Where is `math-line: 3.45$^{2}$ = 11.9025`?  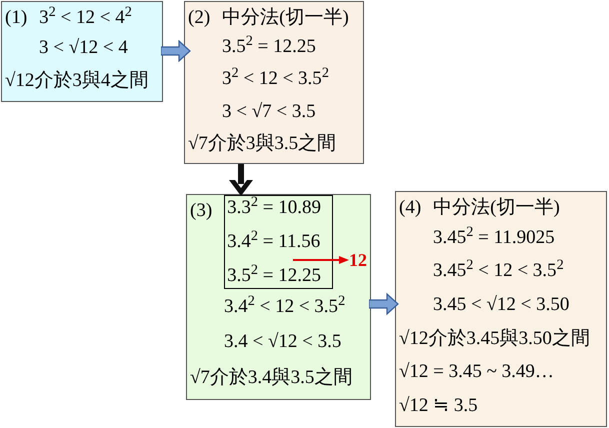 math-line: 3.45$^{2}$ = 11.9025 is located at coordinates (493, 238).